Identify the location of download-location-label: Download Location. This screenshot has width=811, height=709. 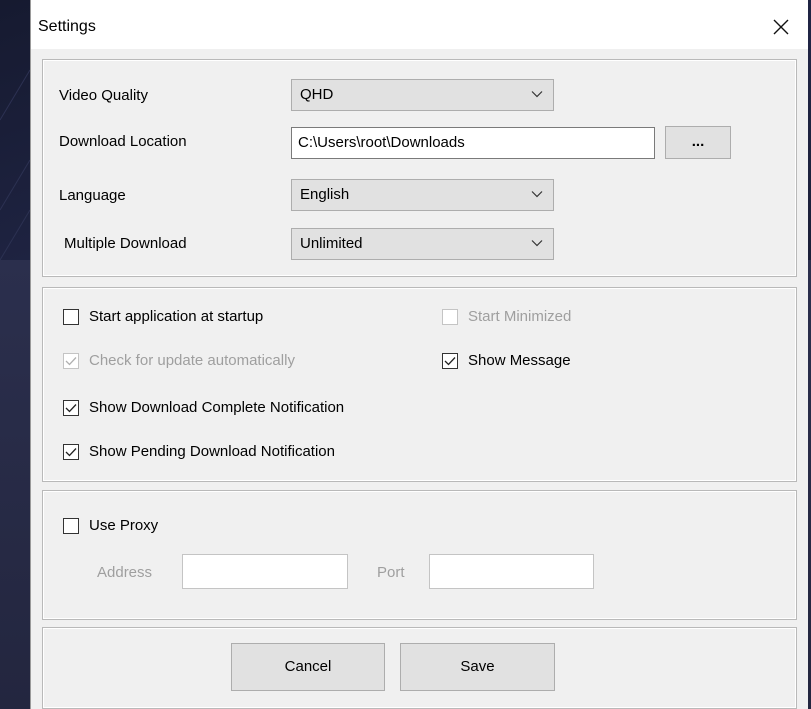
(123, 141).